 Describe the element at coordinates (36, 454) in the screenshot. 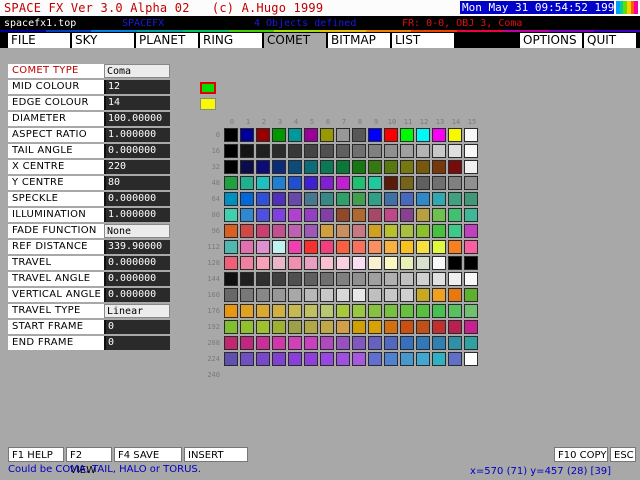

I see `f1-help-button: F1 HELP` at that location.